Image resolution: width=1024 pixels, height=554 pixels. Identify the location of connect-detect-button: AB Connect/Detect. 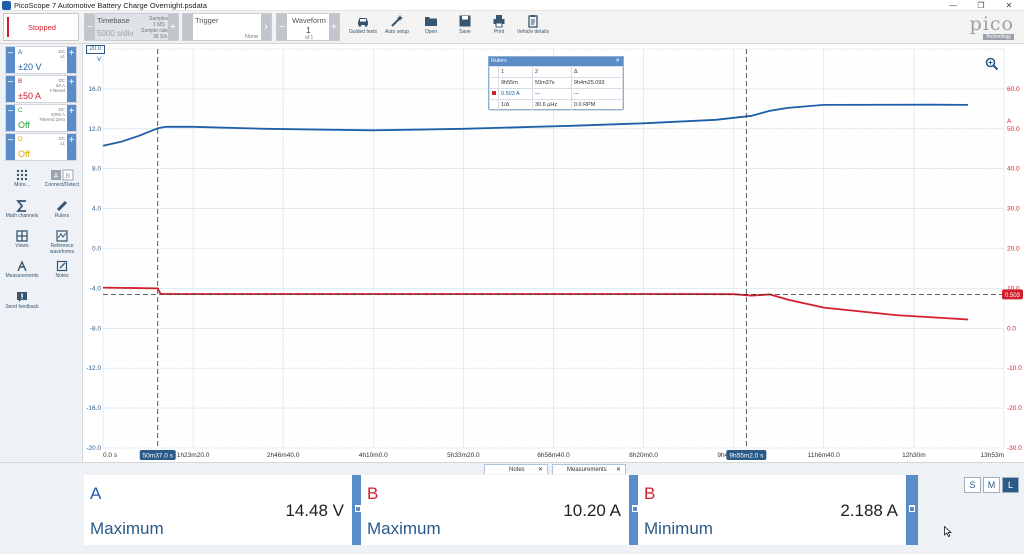
(62, 178).